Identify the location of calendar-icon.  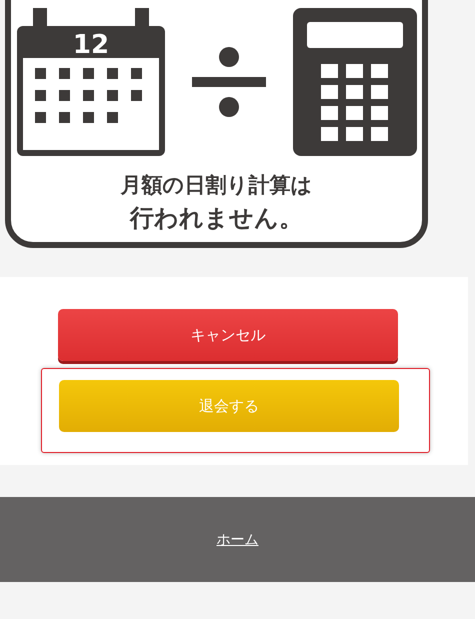
(90, 82).